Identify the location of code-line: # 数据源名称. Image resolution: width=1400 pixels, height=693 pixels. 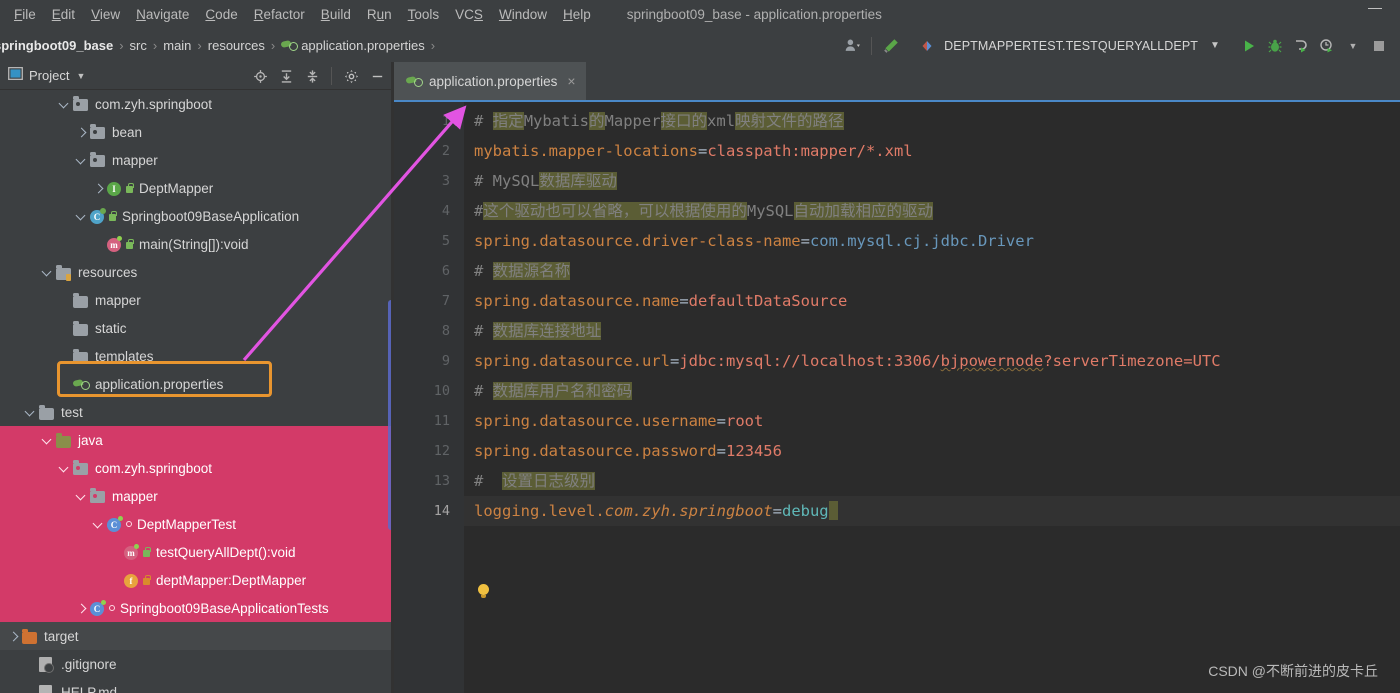
(522, 271).